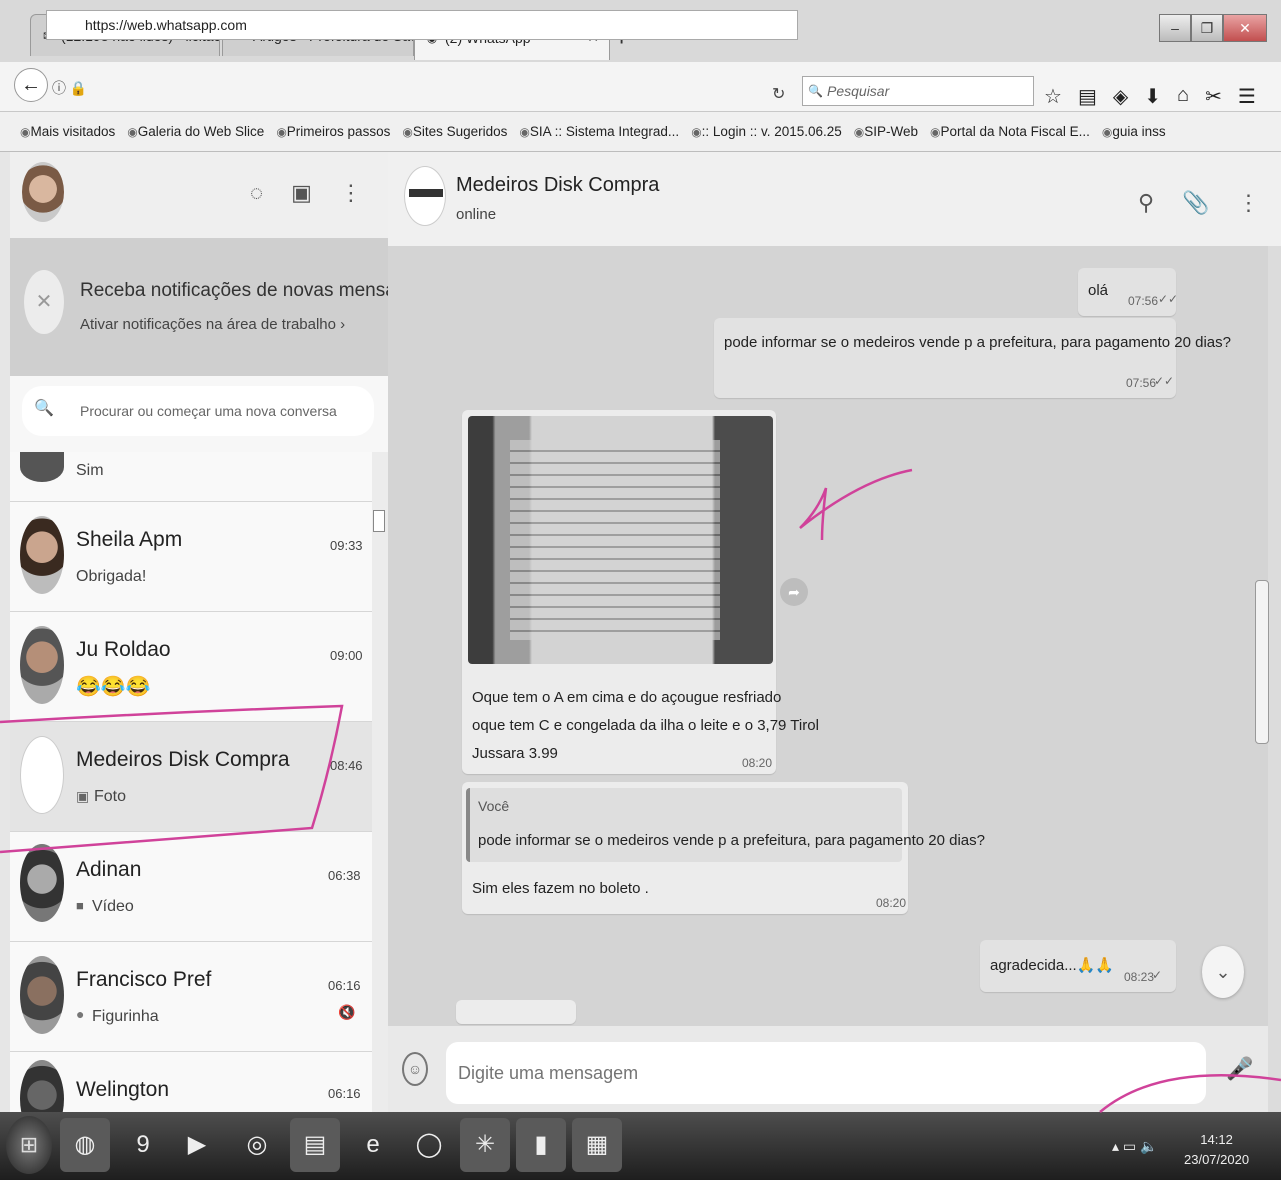  What do you see at coordinates (1098, 290) in the screenshot?
I see `message-text: olá` at bounding box center [1098, 290].